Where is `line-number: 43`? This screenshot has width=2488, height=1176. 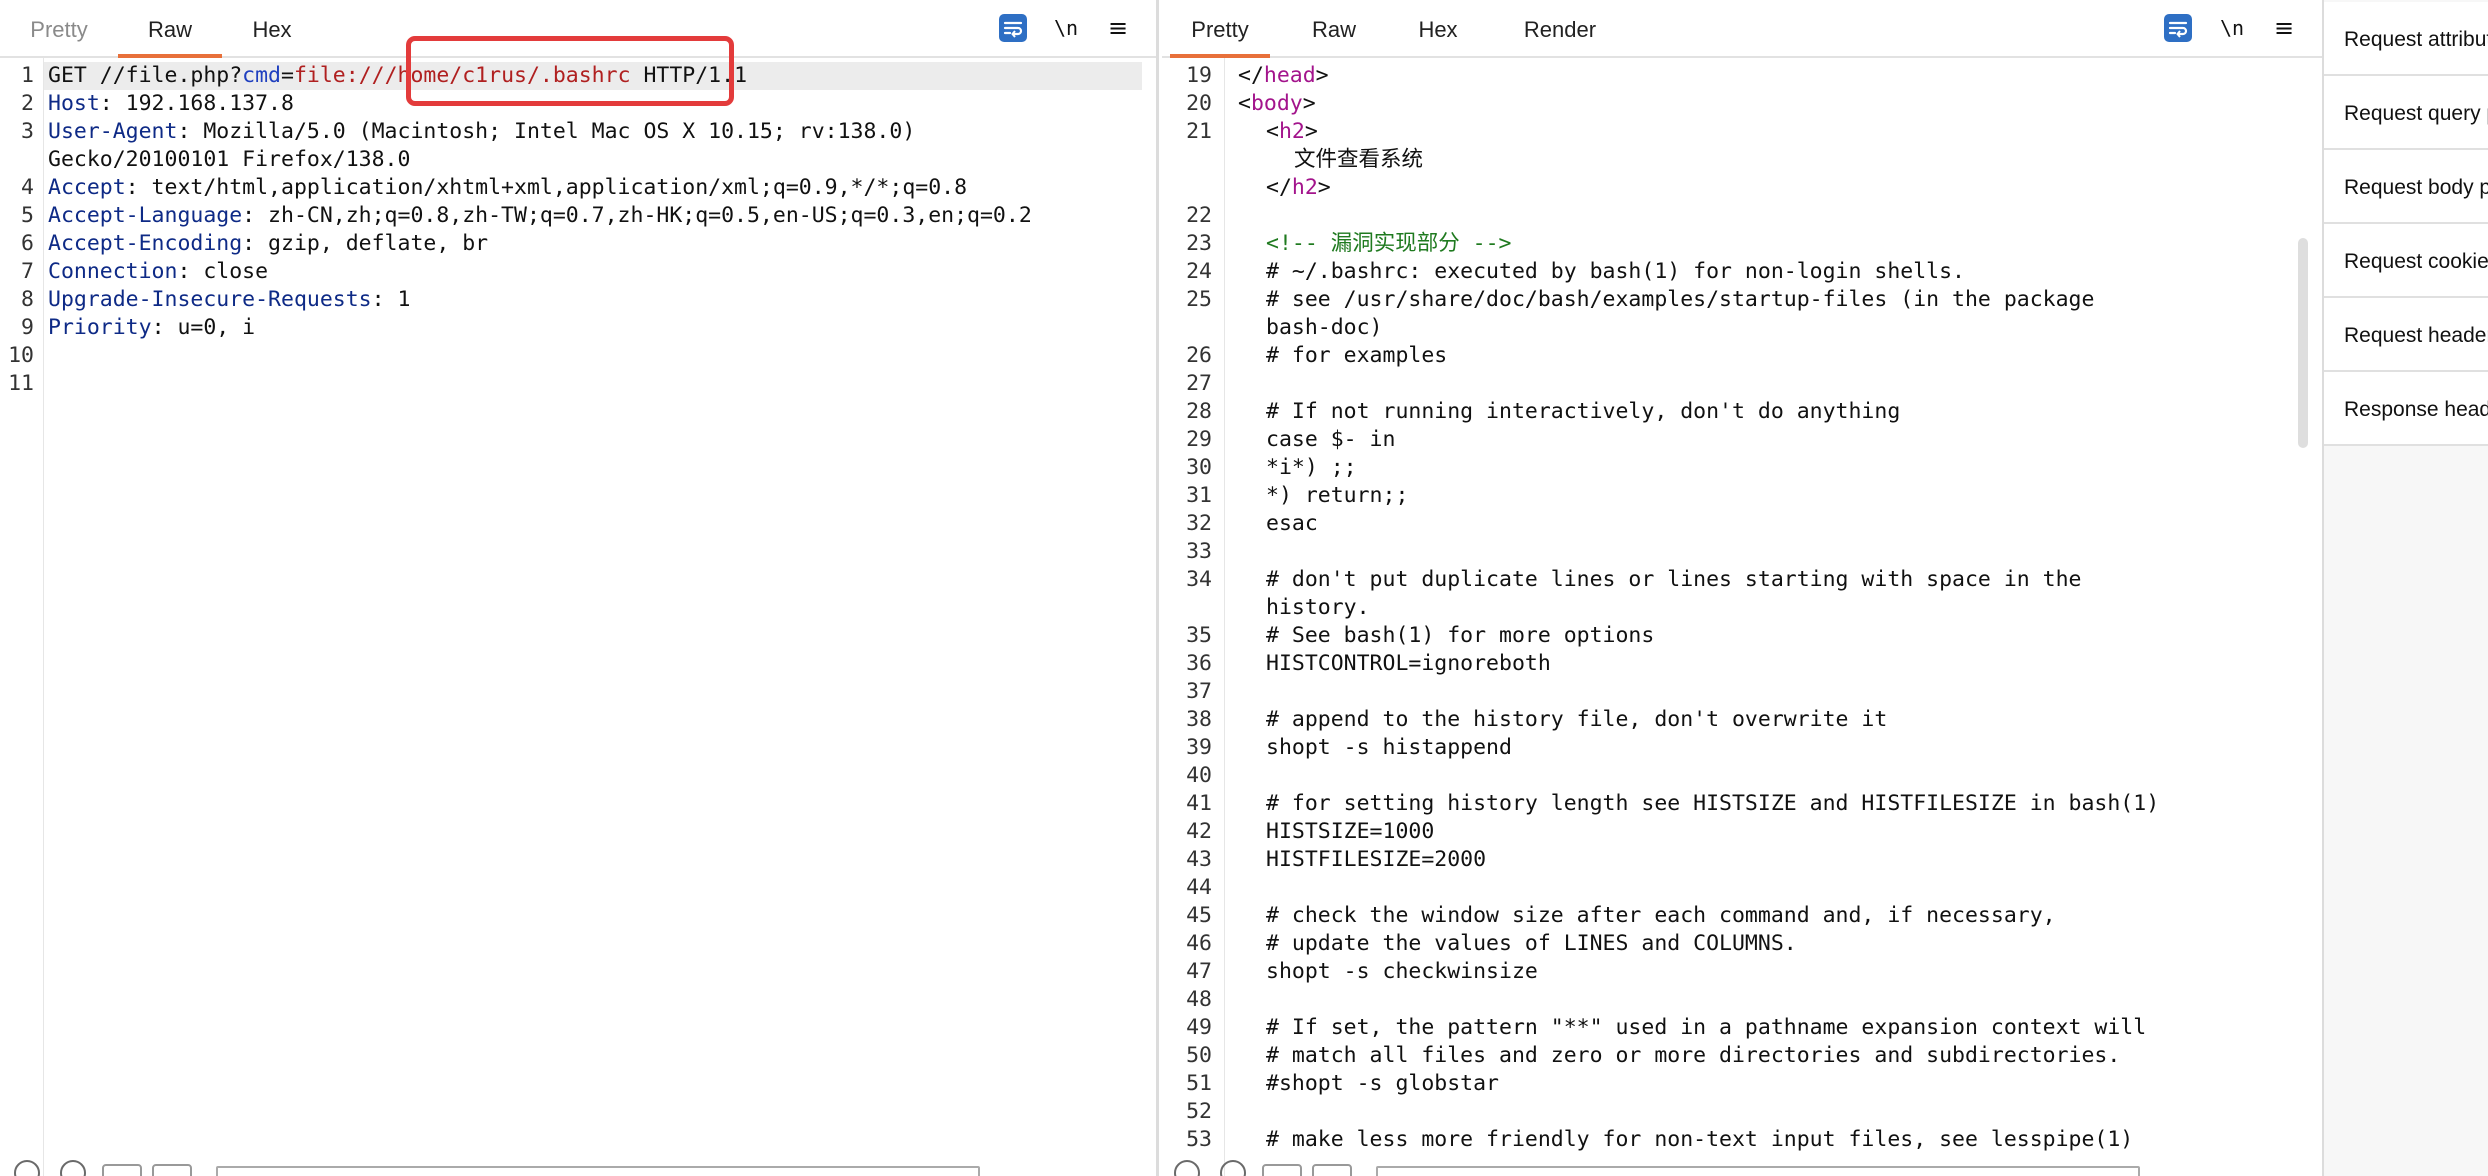 line-number: 43 is located at coordinates (1199, 859).